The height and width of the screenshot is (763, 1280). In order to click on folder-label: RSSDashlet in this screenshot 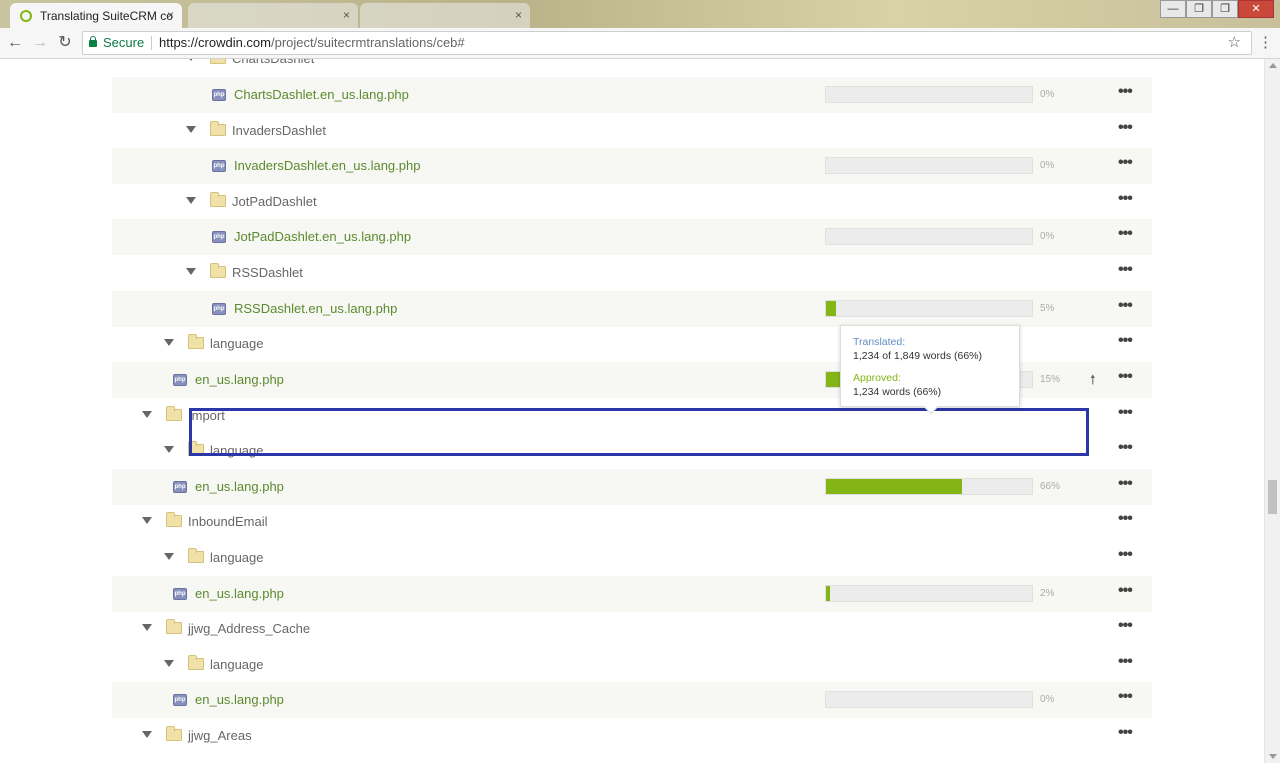, I will do `click(267, 272)`.